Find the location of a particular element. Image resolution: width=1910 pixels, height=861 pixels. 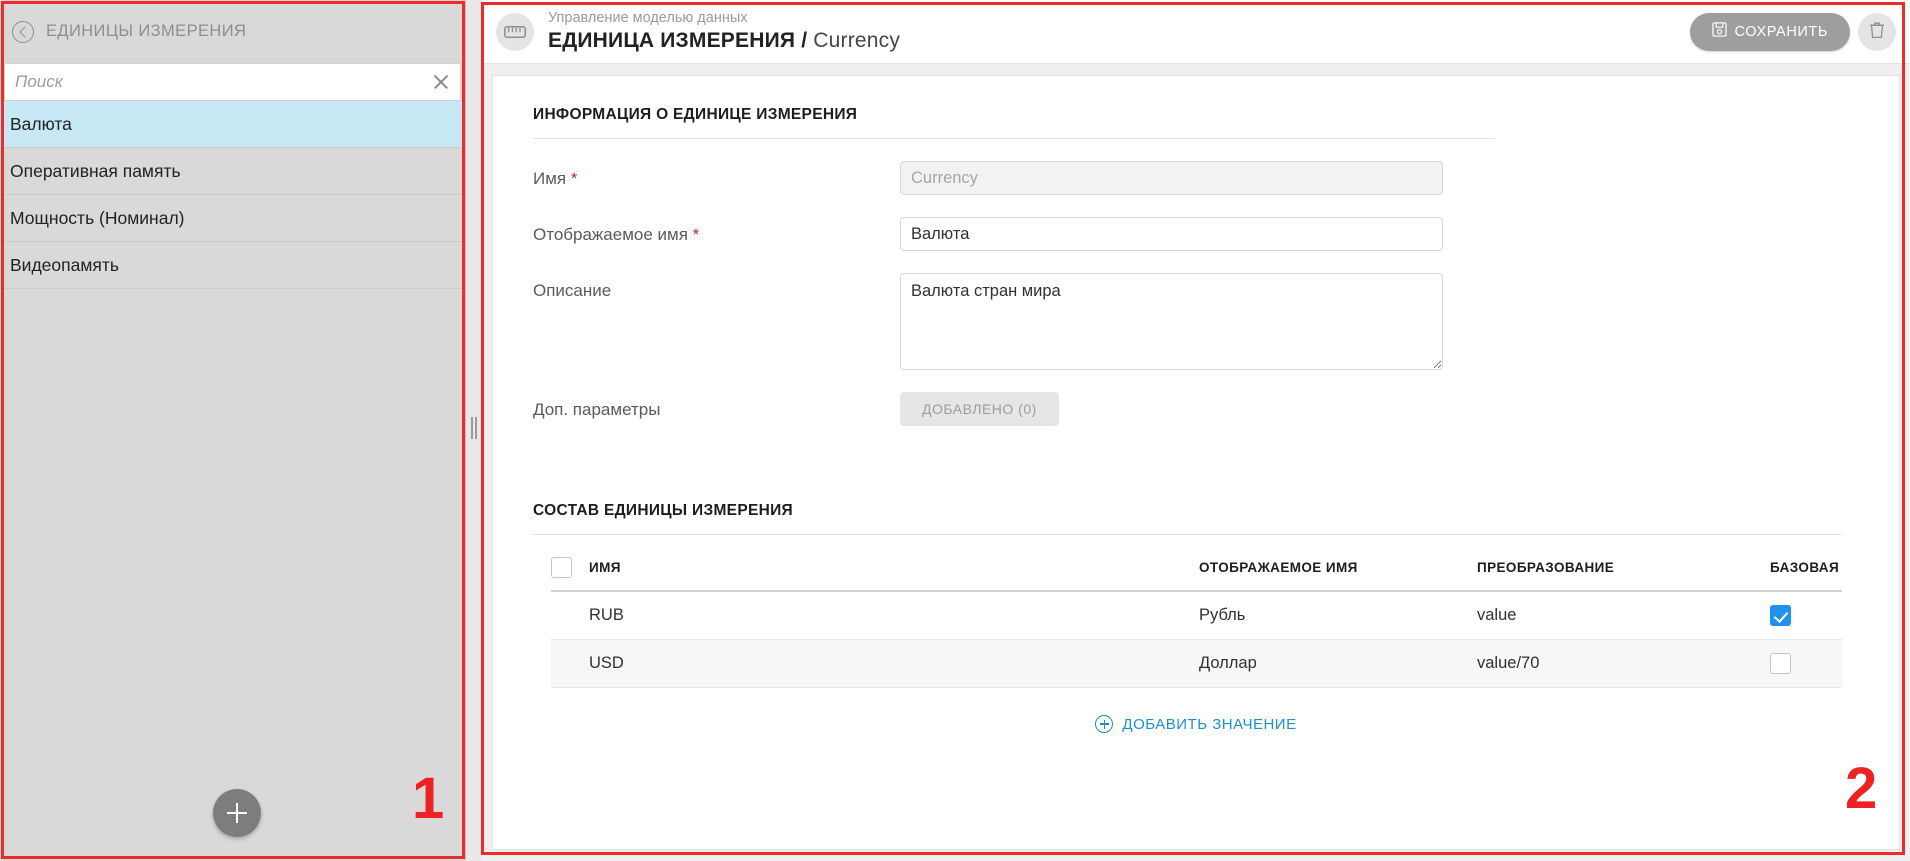

display-name-label-text: Отображаемое имя is located at coordinates (610, 234).